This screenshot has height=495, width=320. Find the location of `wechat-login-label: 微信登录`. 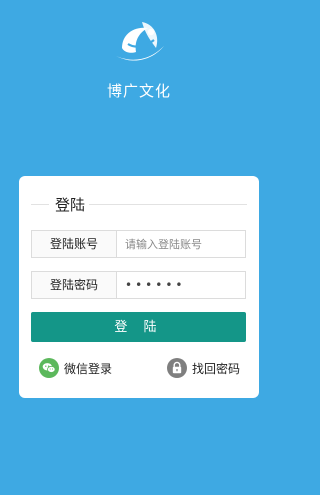

wechat-login-label: 微信登录 is located at coordinates (88, 368).